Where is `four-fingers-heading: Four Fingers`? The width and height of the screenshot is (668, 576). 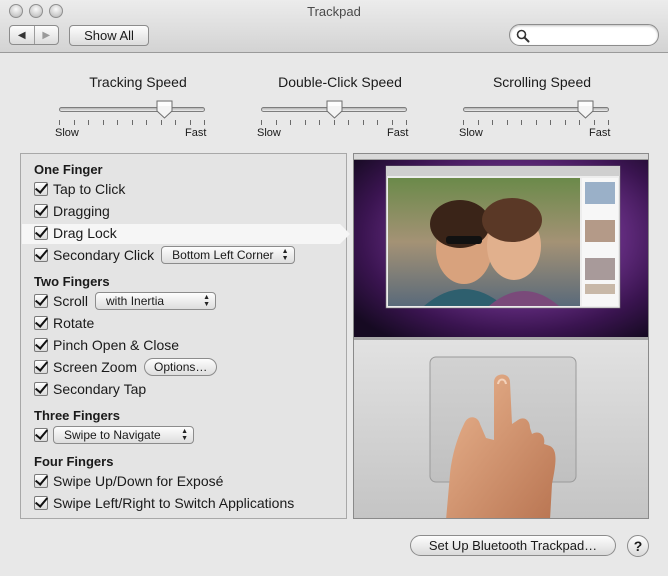
four-fingers-heading: Four Fingers is located at coordinates (74, 461).